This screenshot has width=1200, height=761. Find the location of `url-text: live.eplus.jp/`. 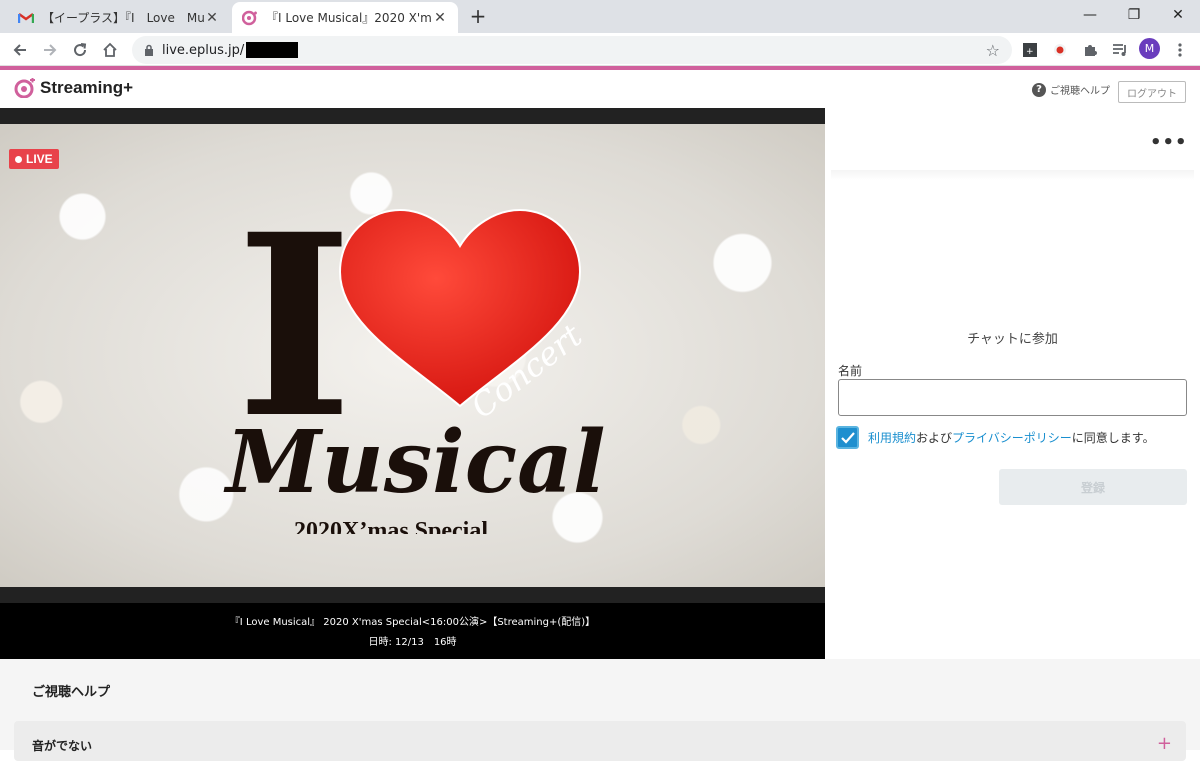

url-text: live.eplus.jp/ is located at coordinates (203, 50).